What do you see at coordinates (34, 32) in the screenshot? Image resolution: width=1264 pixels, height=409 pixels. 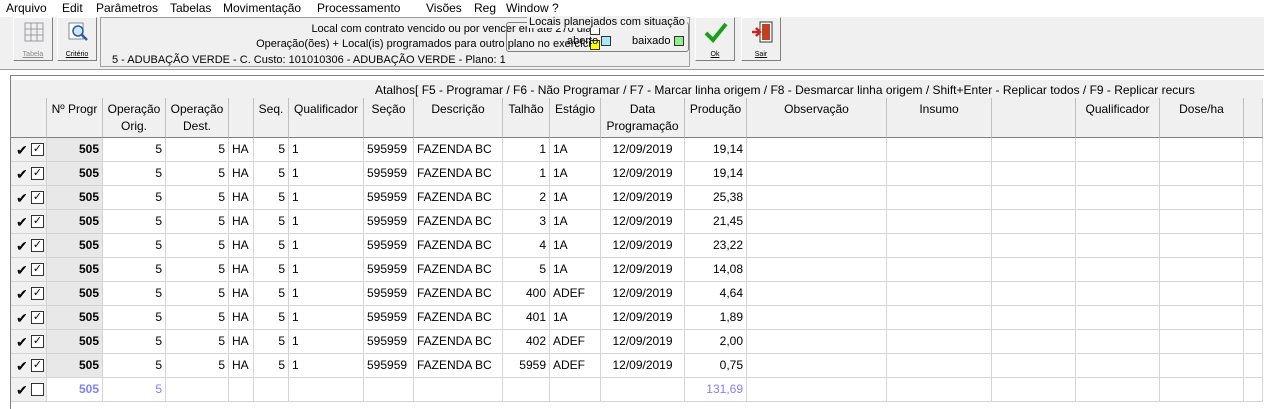 I see `grid-icon` at bounding box center [34, 32].